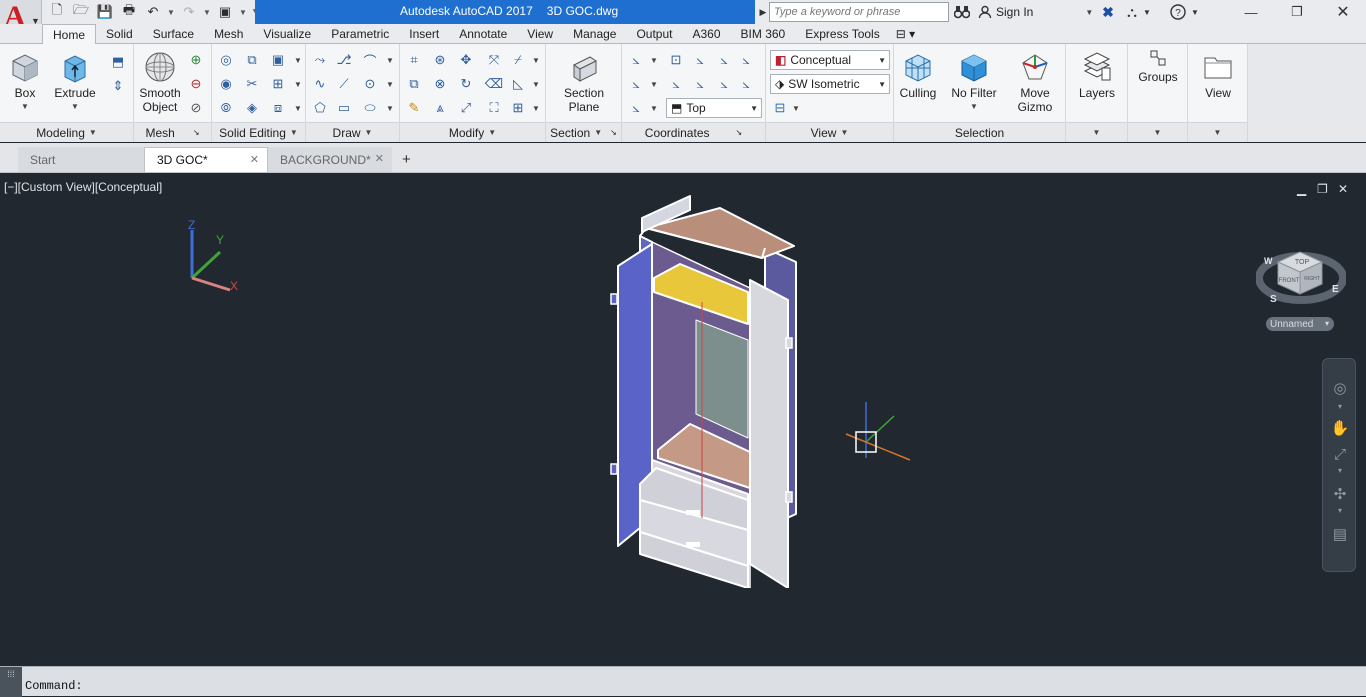  Describe the element at coordinates (171, 12) in the screenshot. I see `undo-dropdown-icon: ▼` at that location.